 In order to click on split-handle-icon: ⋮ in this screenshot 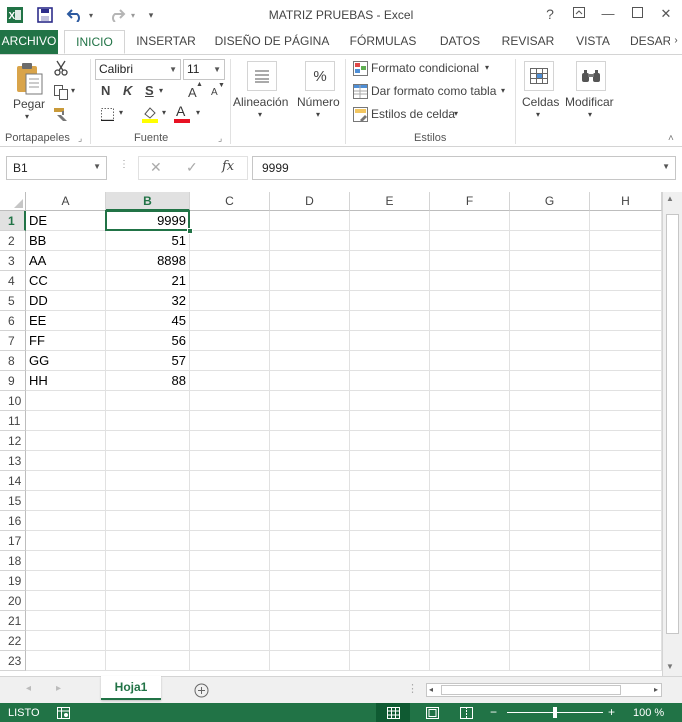, I will do `click(412, 688)`.